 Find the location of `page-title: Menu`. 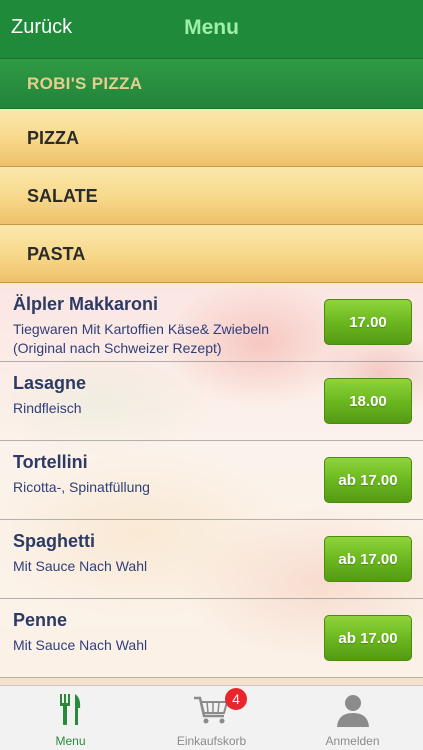

page-title: Menu is located at coordinates (211, 27).